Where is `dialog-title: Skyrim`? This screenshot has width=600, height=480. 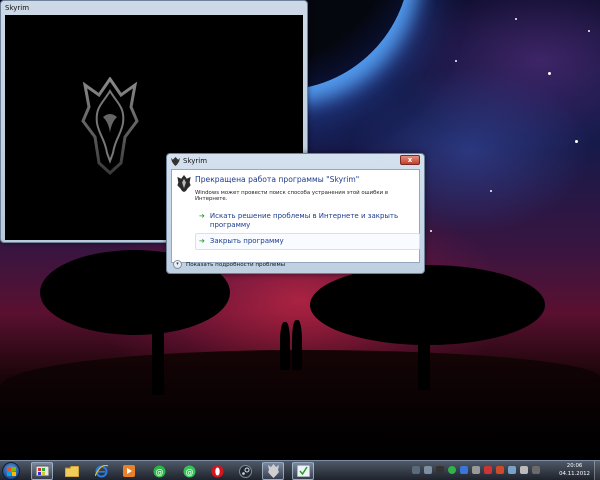
dialog-title: Skyrim is located at coordinates (195, 161).